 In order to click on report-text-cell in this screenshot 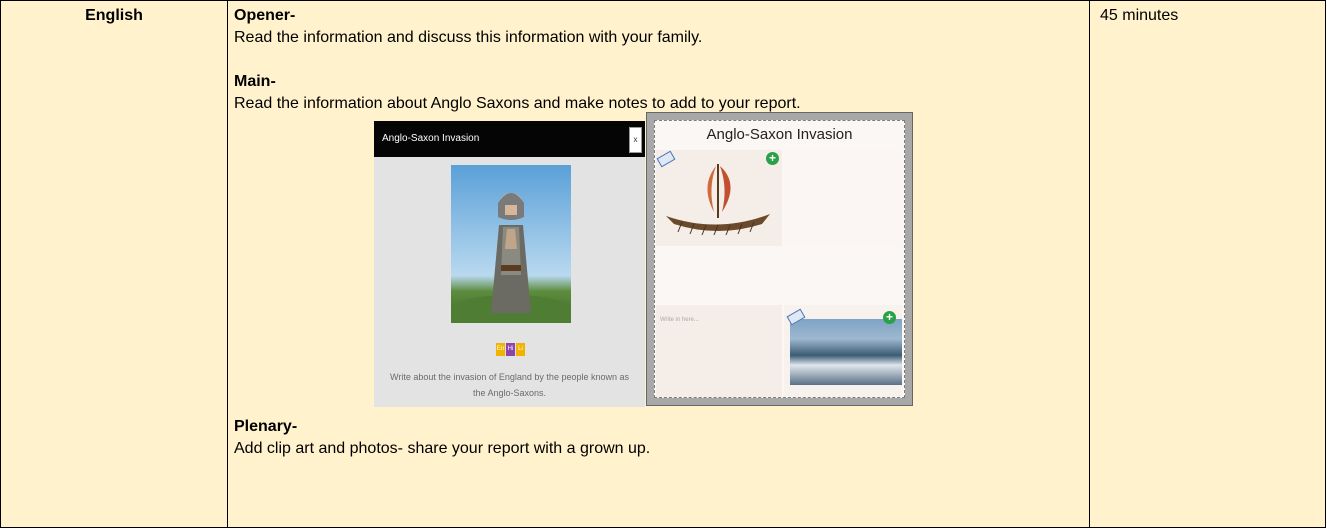, I will do `click(843, 198)`.